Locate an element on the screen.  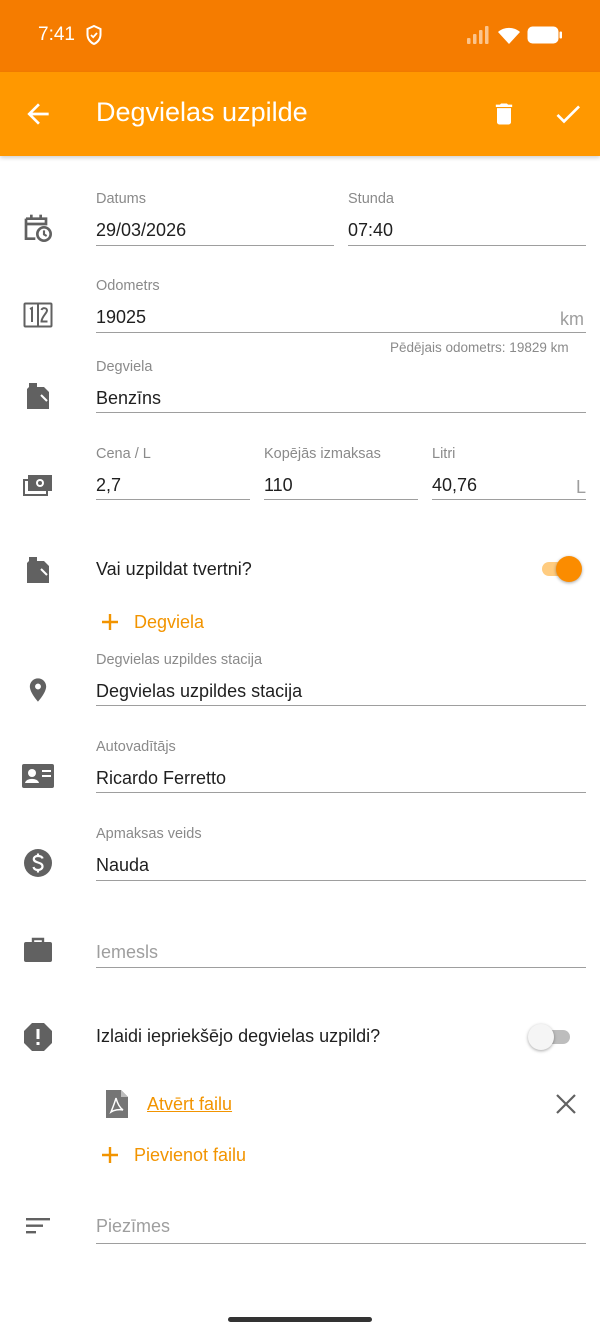
odometer-icon is located at coordinates (38, 315).